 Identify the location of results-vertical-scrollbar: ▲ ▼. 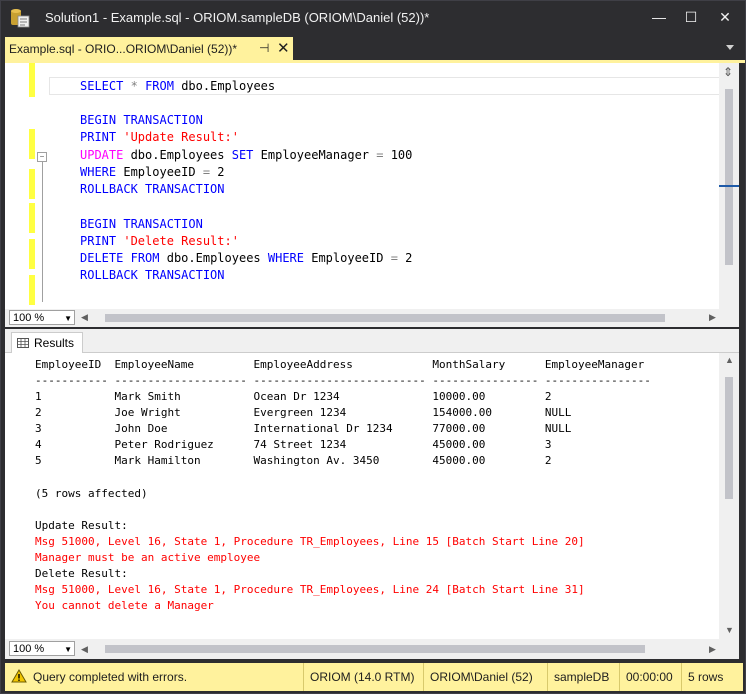
(729, 496).